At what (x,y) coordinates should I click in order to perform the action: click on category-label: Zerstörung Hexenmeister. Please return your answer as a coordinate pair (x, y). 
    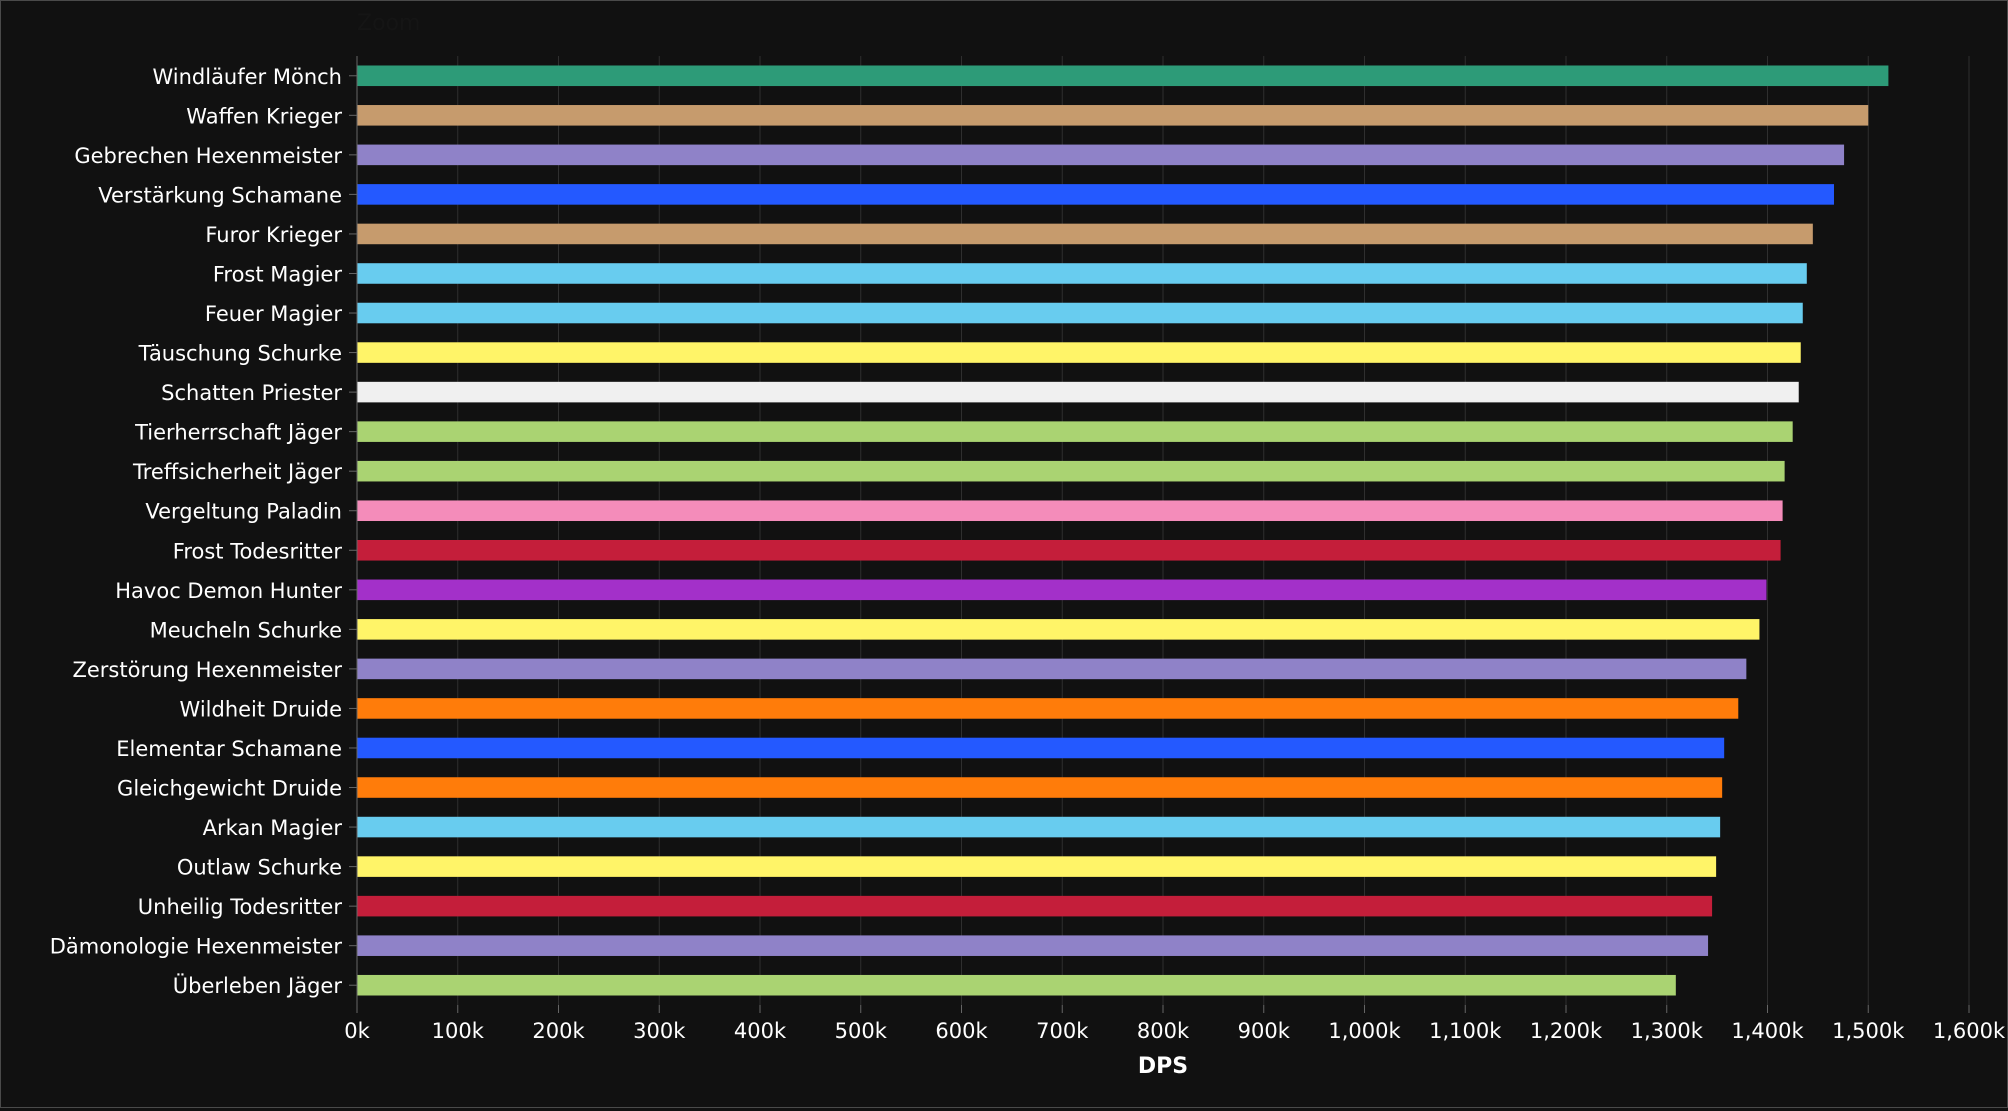
    Looking at the image, I should click on (207, 670).